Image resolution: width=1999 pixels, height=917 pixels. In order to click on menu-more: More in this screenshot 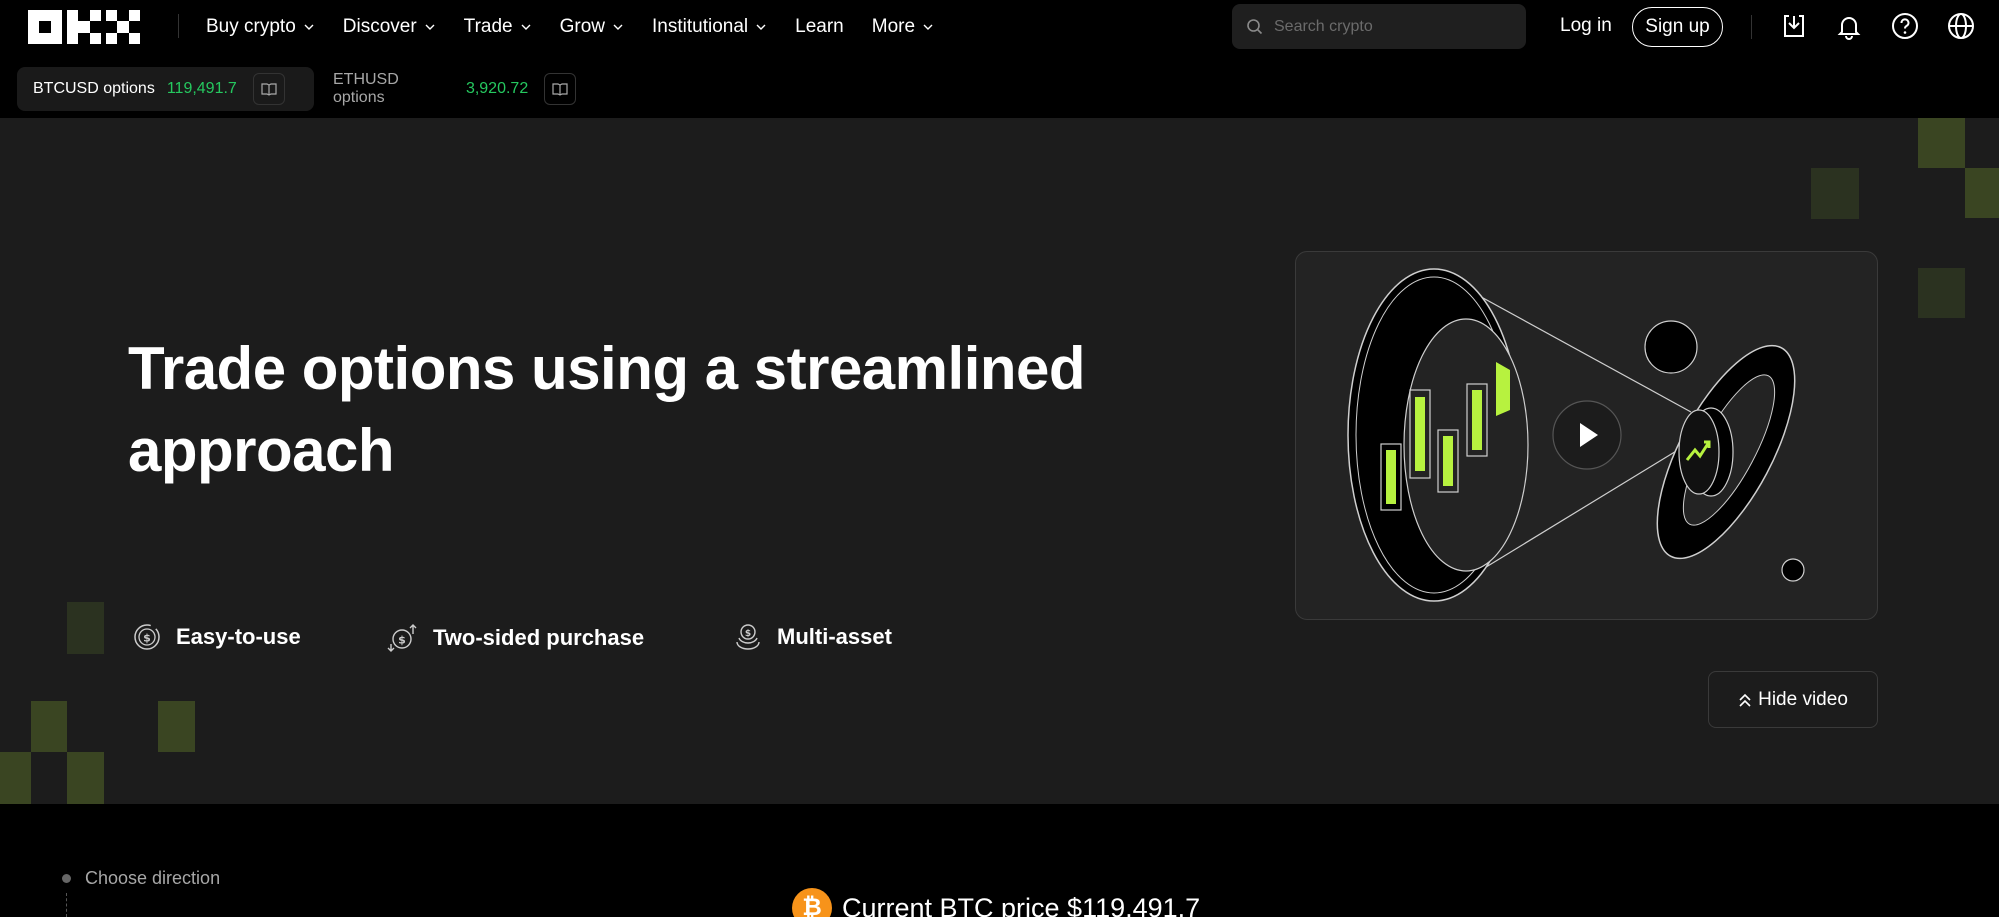, I will do `click(903, 27)`.